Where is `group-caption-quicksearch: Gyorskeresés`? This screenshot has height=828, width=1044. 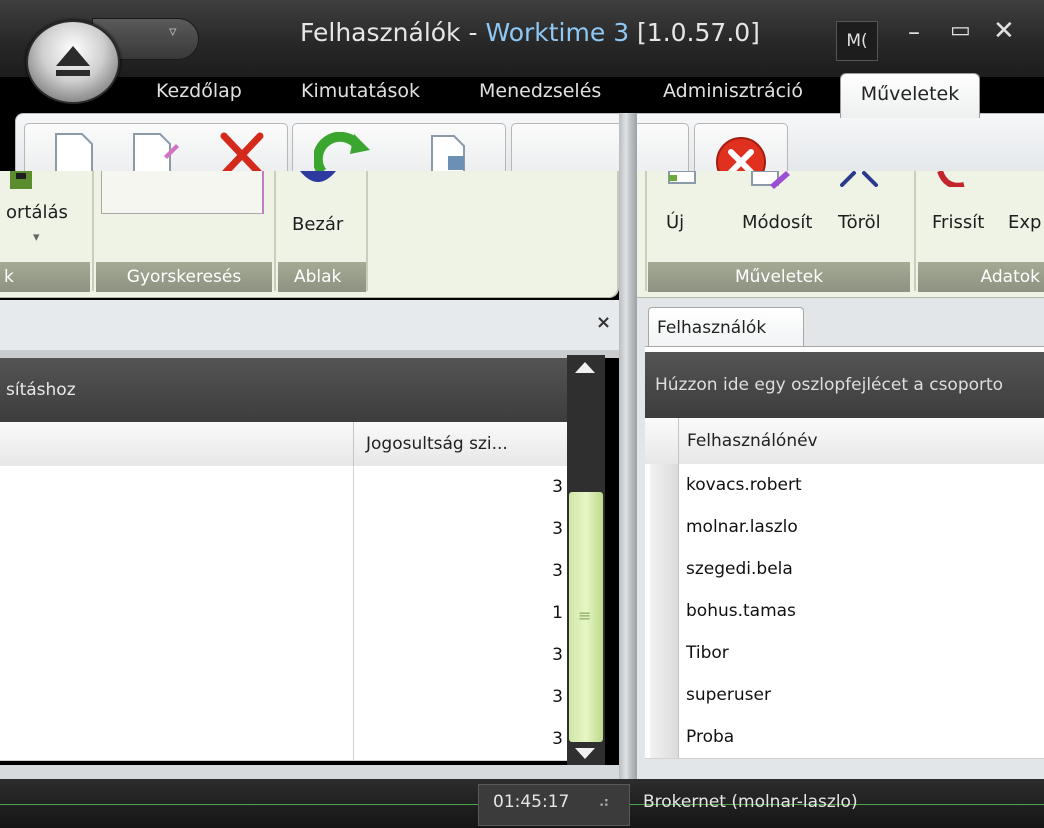
group-caption-quicksearch: Gyorskeresés is located at coordinates (184, 277).